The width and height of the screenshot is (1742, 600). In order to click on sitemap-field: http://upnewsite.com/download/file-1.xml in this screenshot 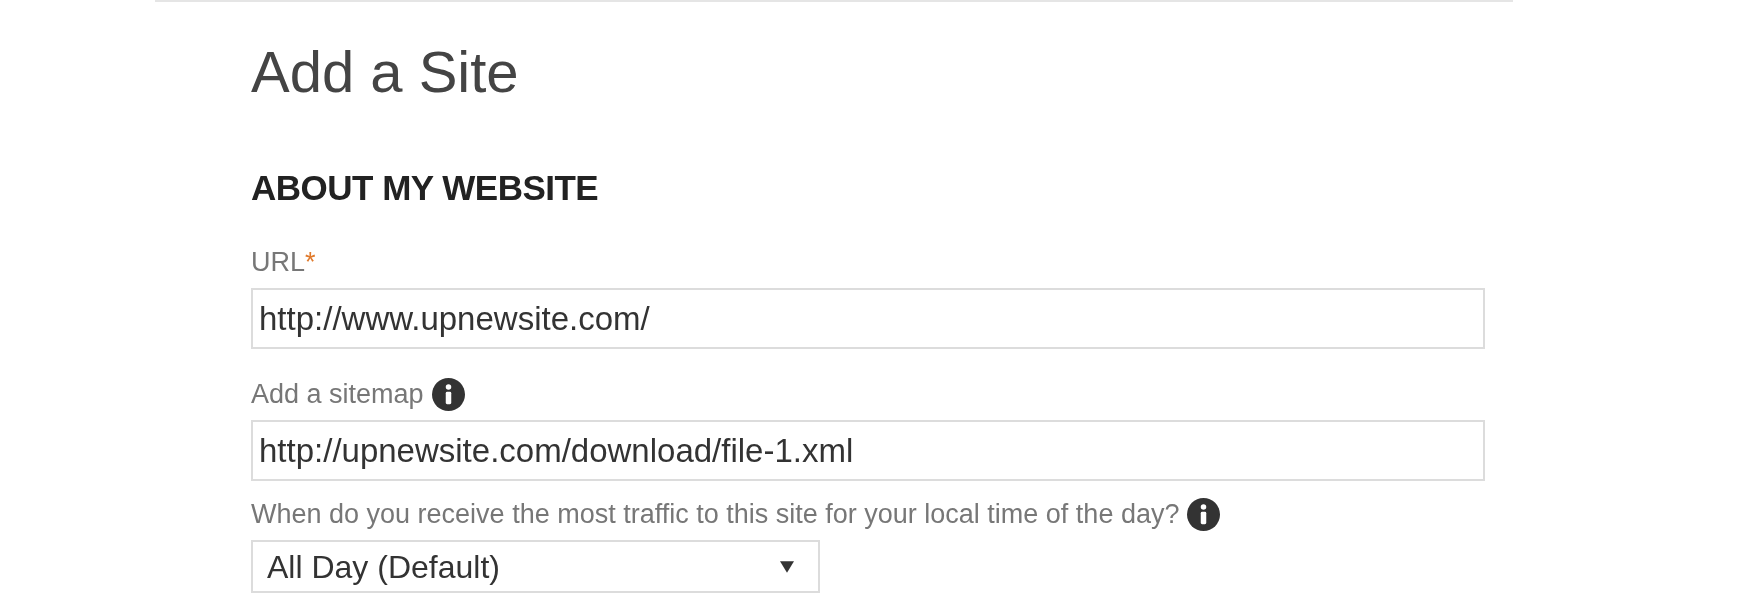, I will do `click(868, 450)`.